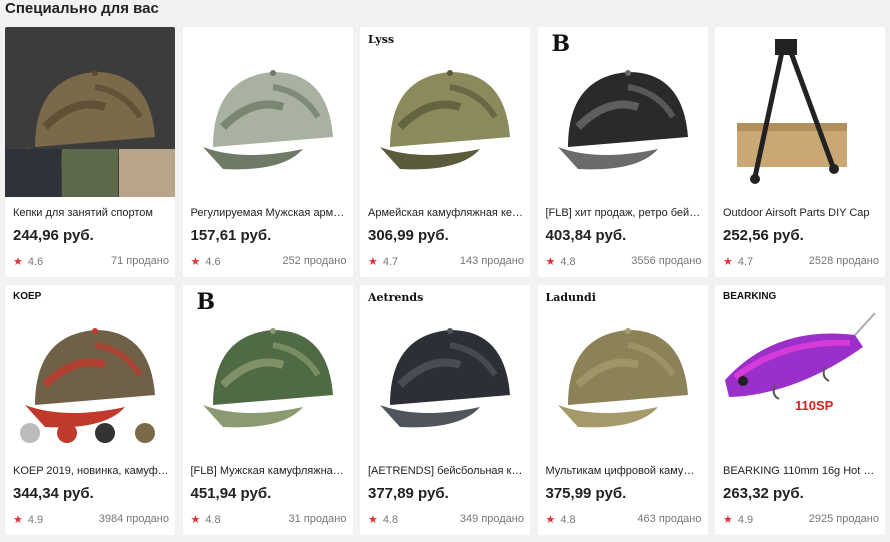 The width and height of the screenshot is (890, 542). Describe the element at coordinates (91, 213) in the screenshot. I see `product-title: Кепки для занятий спортом` at that location.